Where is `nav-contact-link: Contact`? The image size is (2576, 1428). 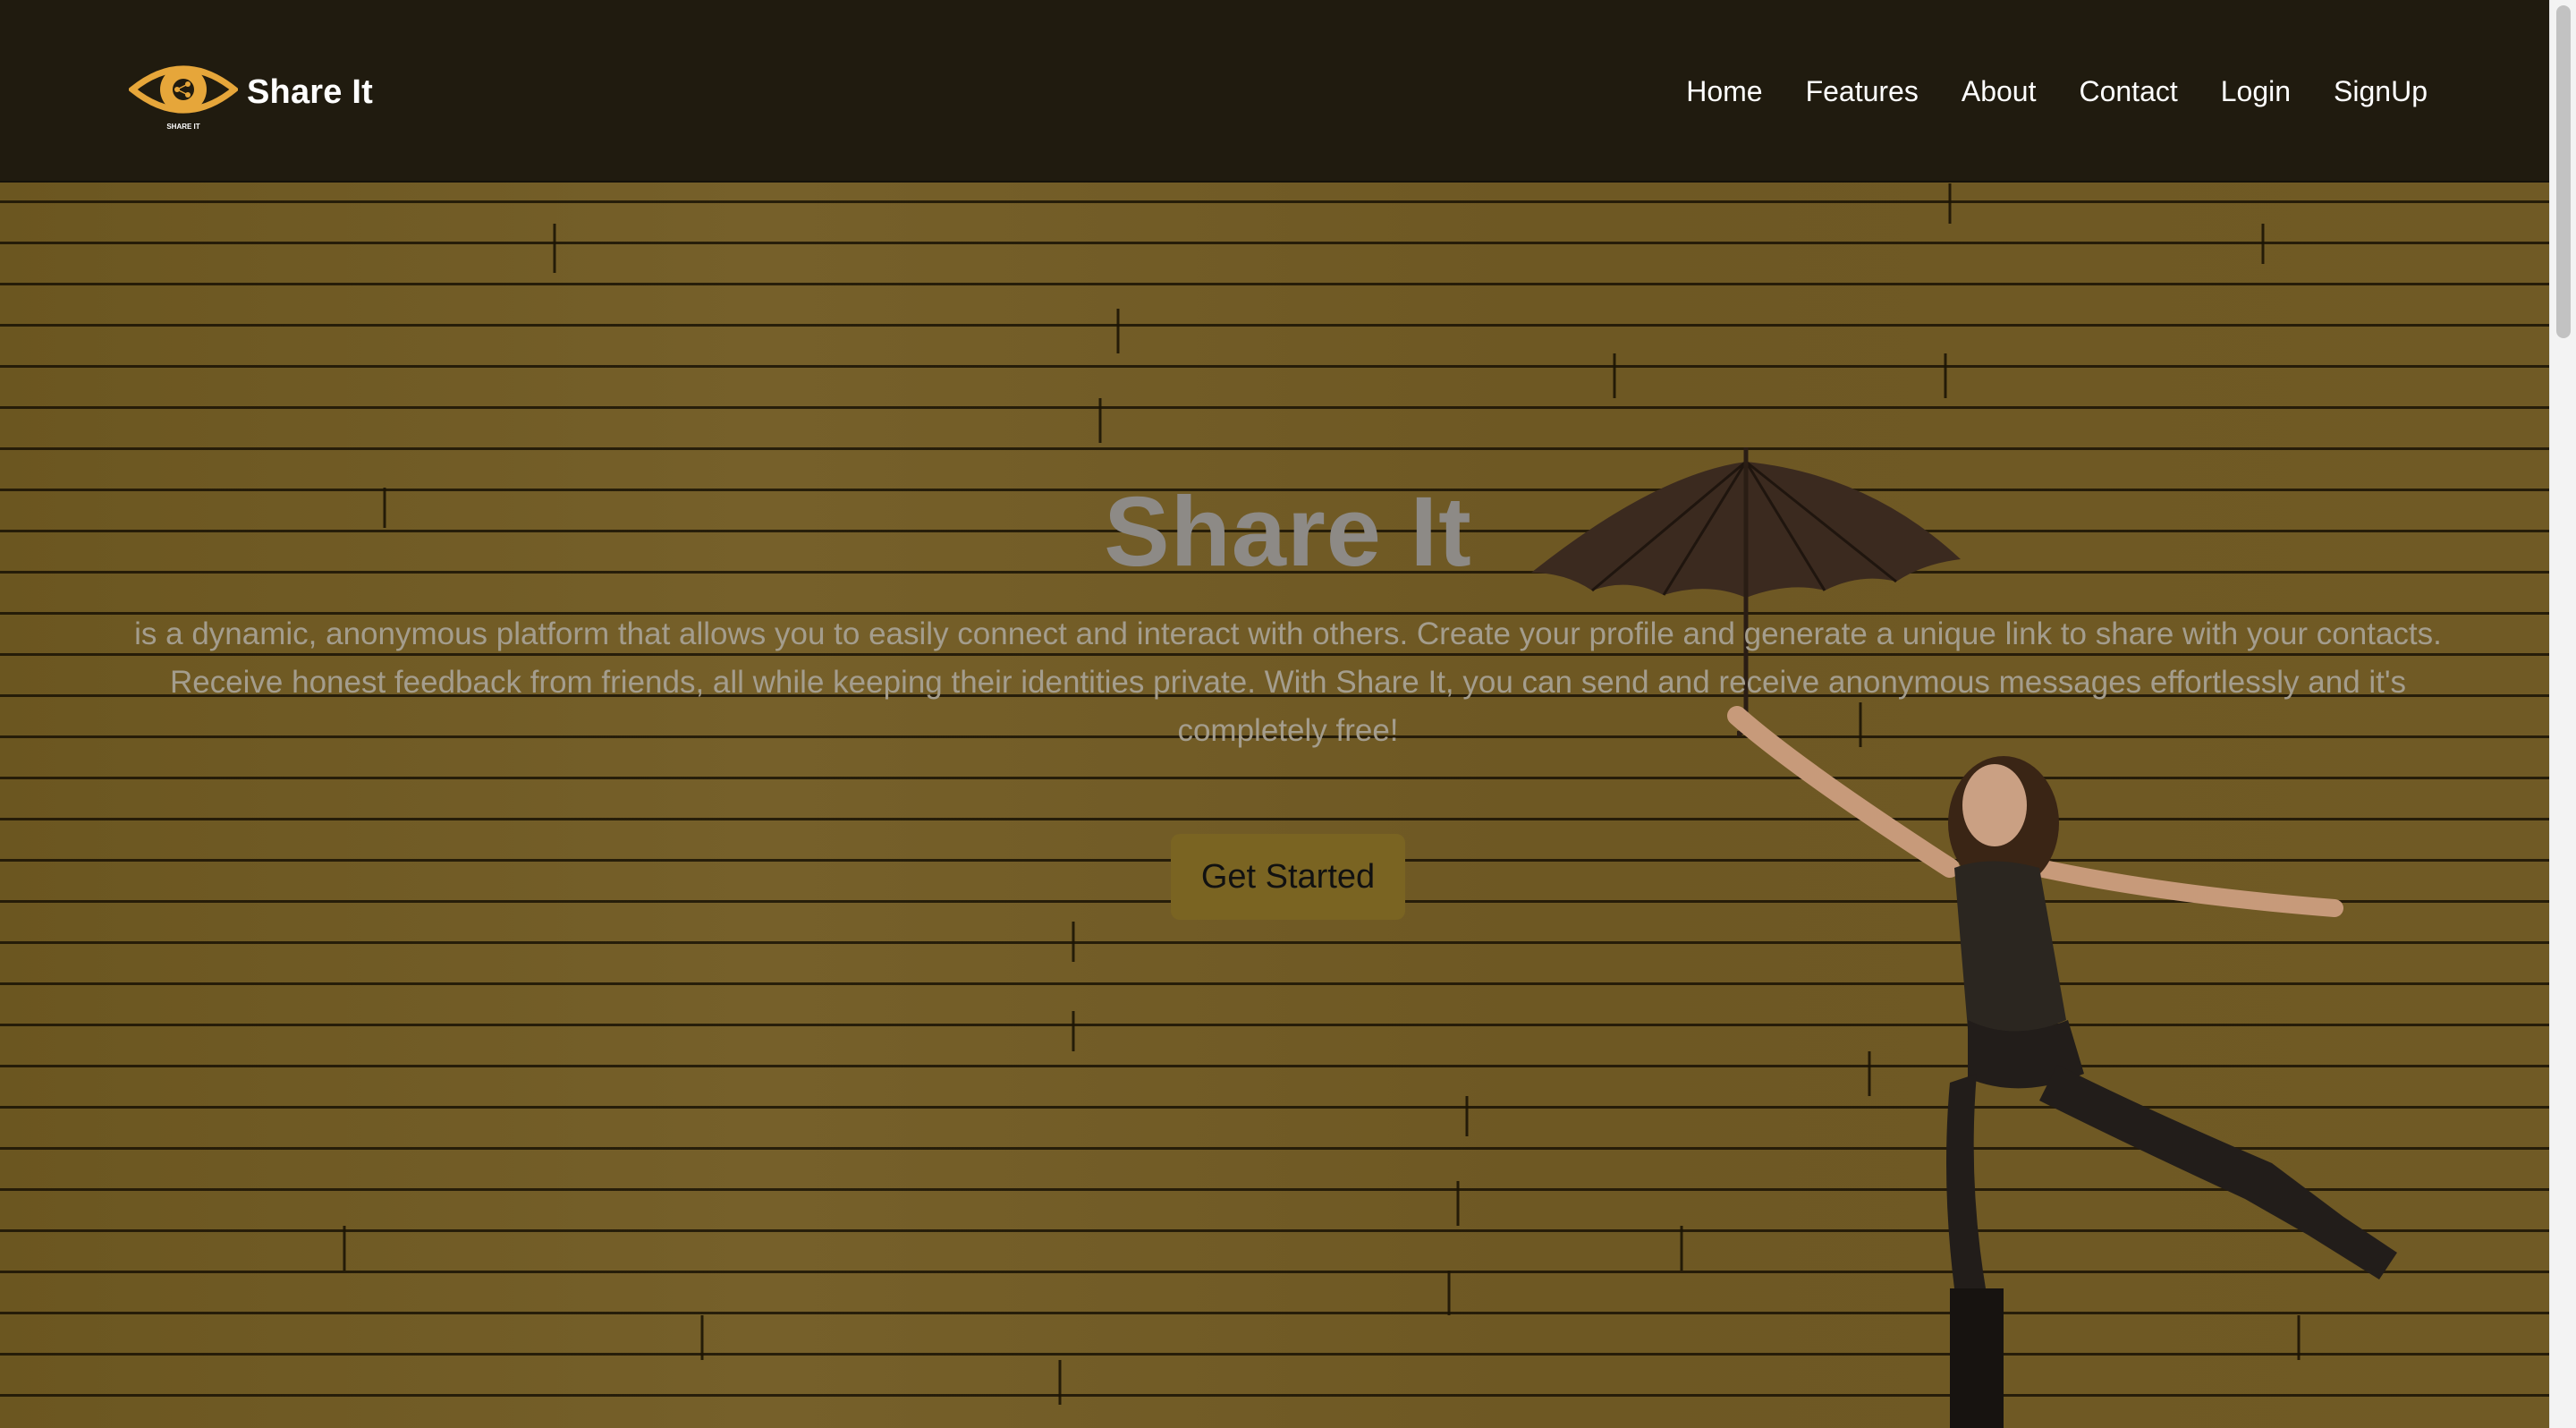
nav-contact-link: Contact is located at coordinates (2128, 91).